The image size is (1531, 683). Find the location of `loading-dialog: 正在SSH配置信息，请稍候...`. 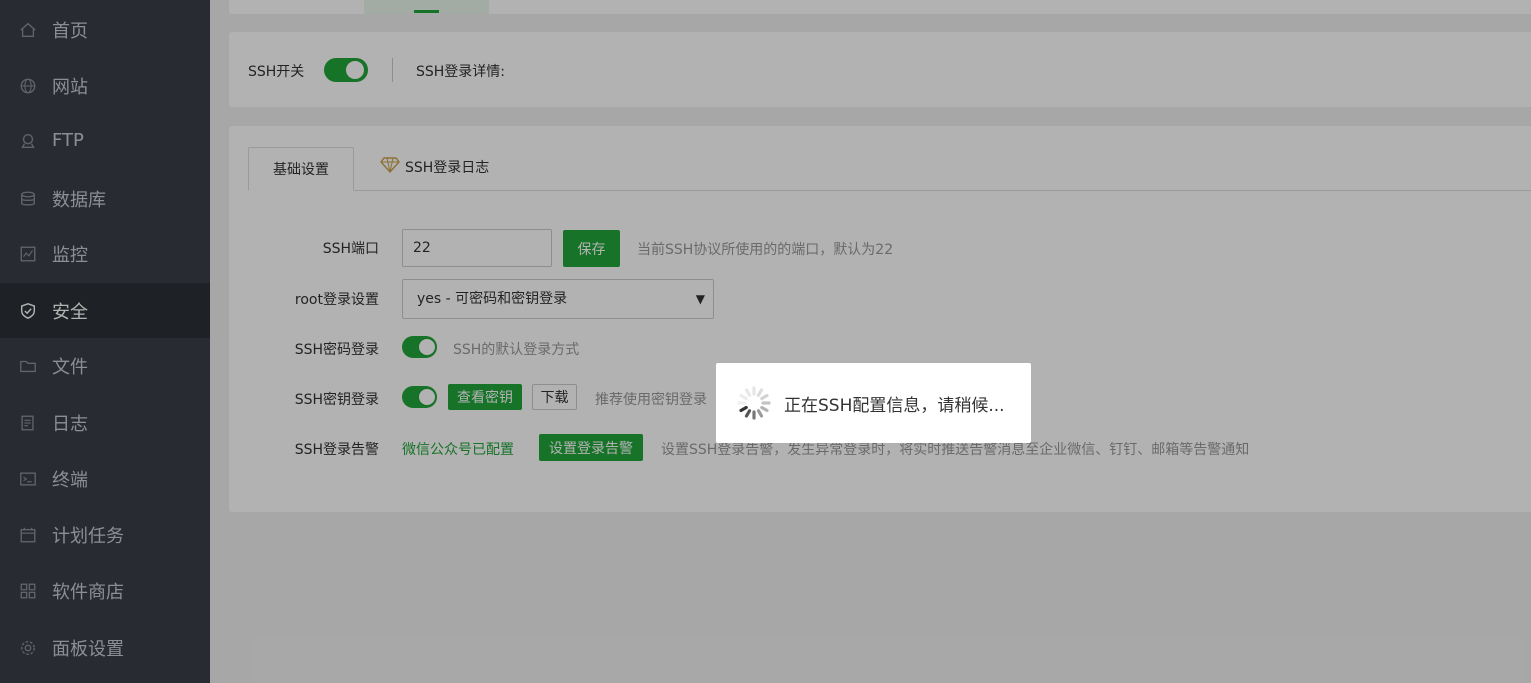

loading-dialog: 正在SSH配置信息，请稍候... is located at coordinates (873, 403).